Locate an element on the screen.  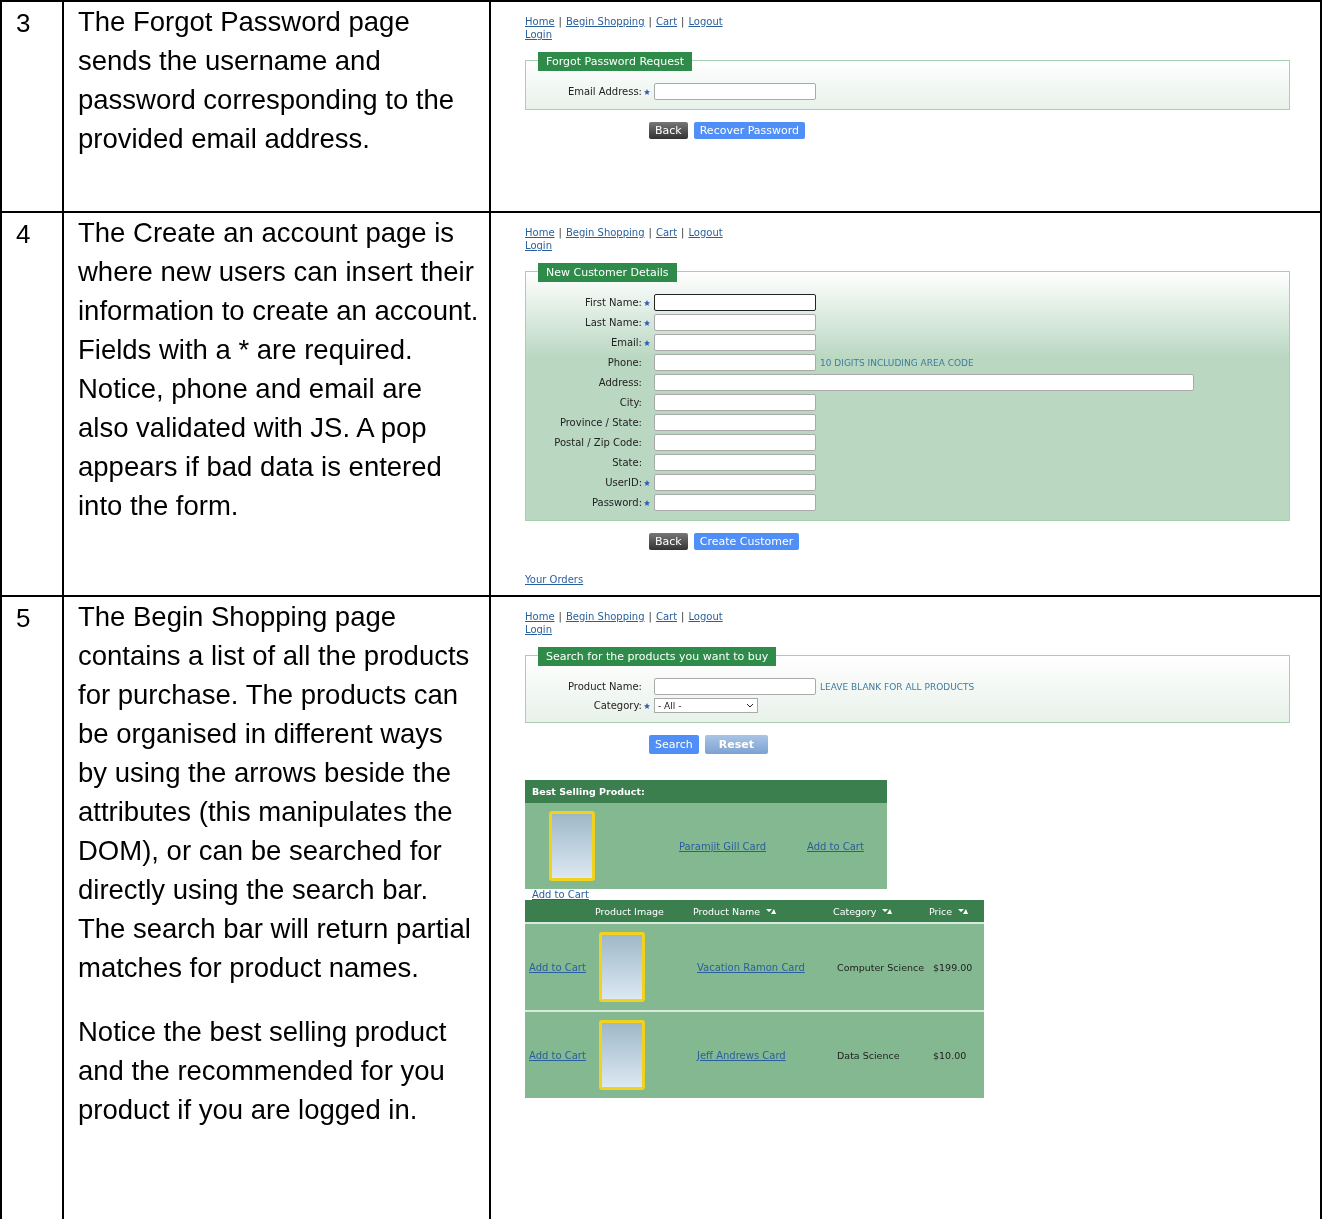
form-legend: New Customer Details is located at coordinates (607, 272).